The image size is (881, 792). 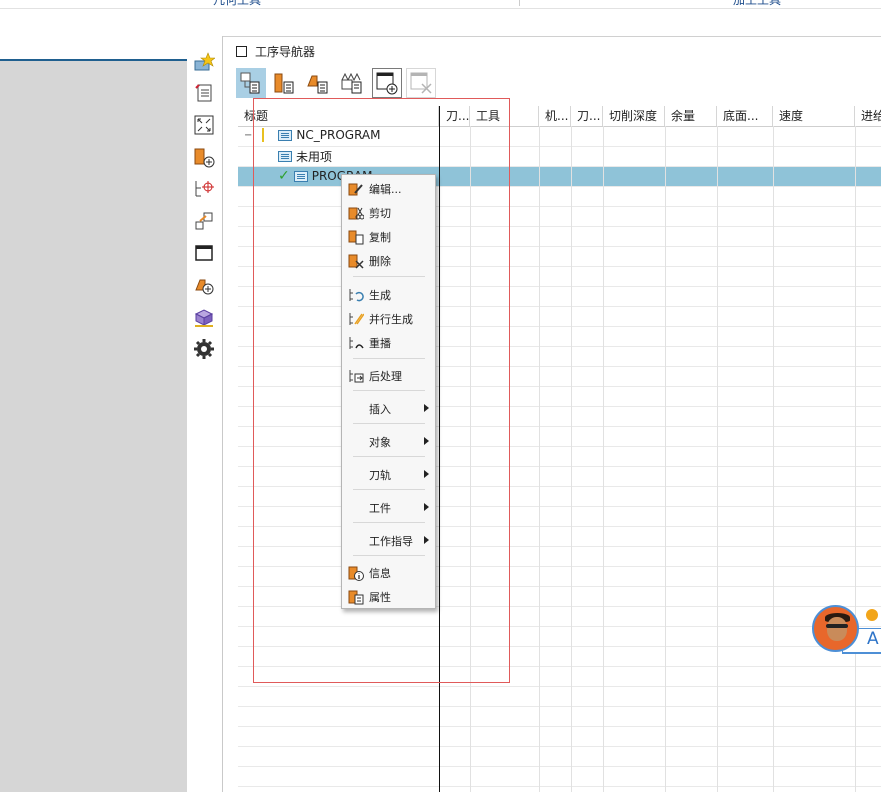 I want to click on resource-navigator-button, so click(x=204, y=93).